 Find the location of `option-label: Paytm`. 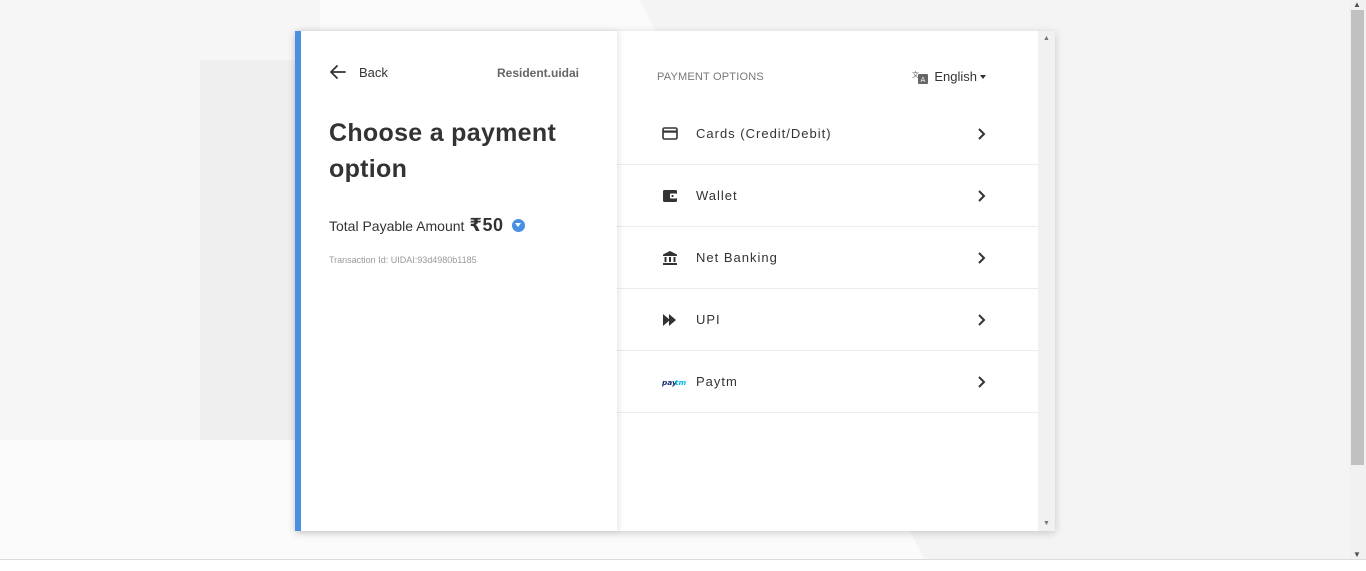

option-label: Paytm is located at coordinates (717, 381).